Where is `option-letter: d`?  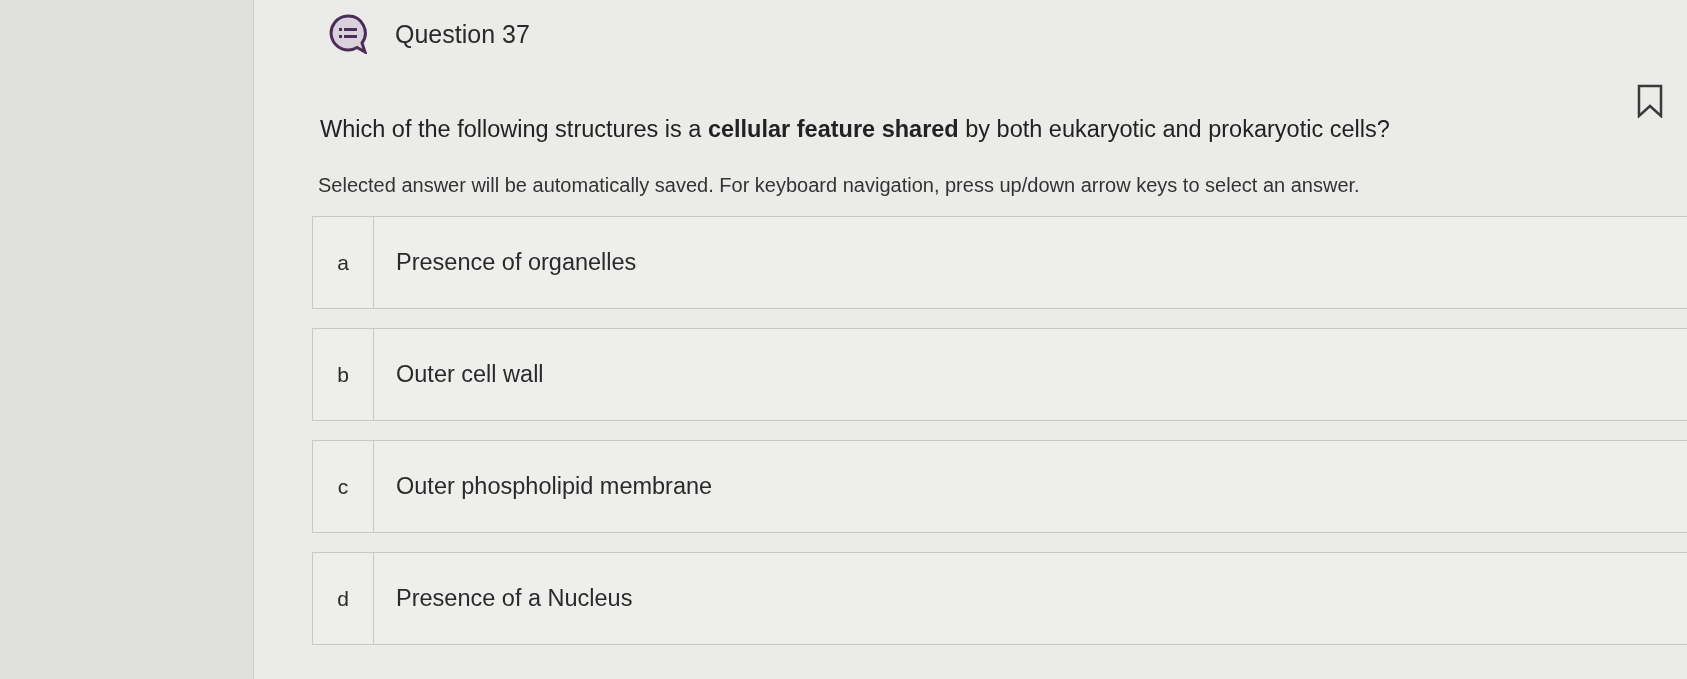
option-letter: d is located at coordinates (343, 598).